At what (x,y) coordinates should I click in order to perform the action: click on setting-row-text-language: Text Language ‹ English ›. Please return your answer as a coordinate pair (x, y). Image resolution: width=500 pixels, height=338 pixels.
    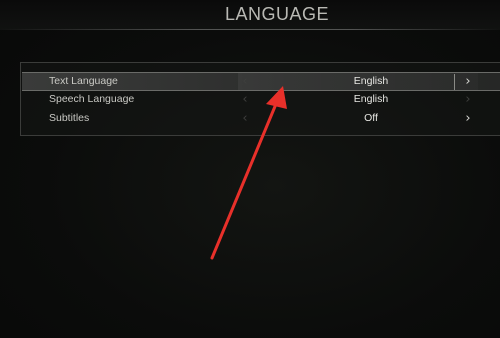
    Looking at the image, I should click on (261, 81).